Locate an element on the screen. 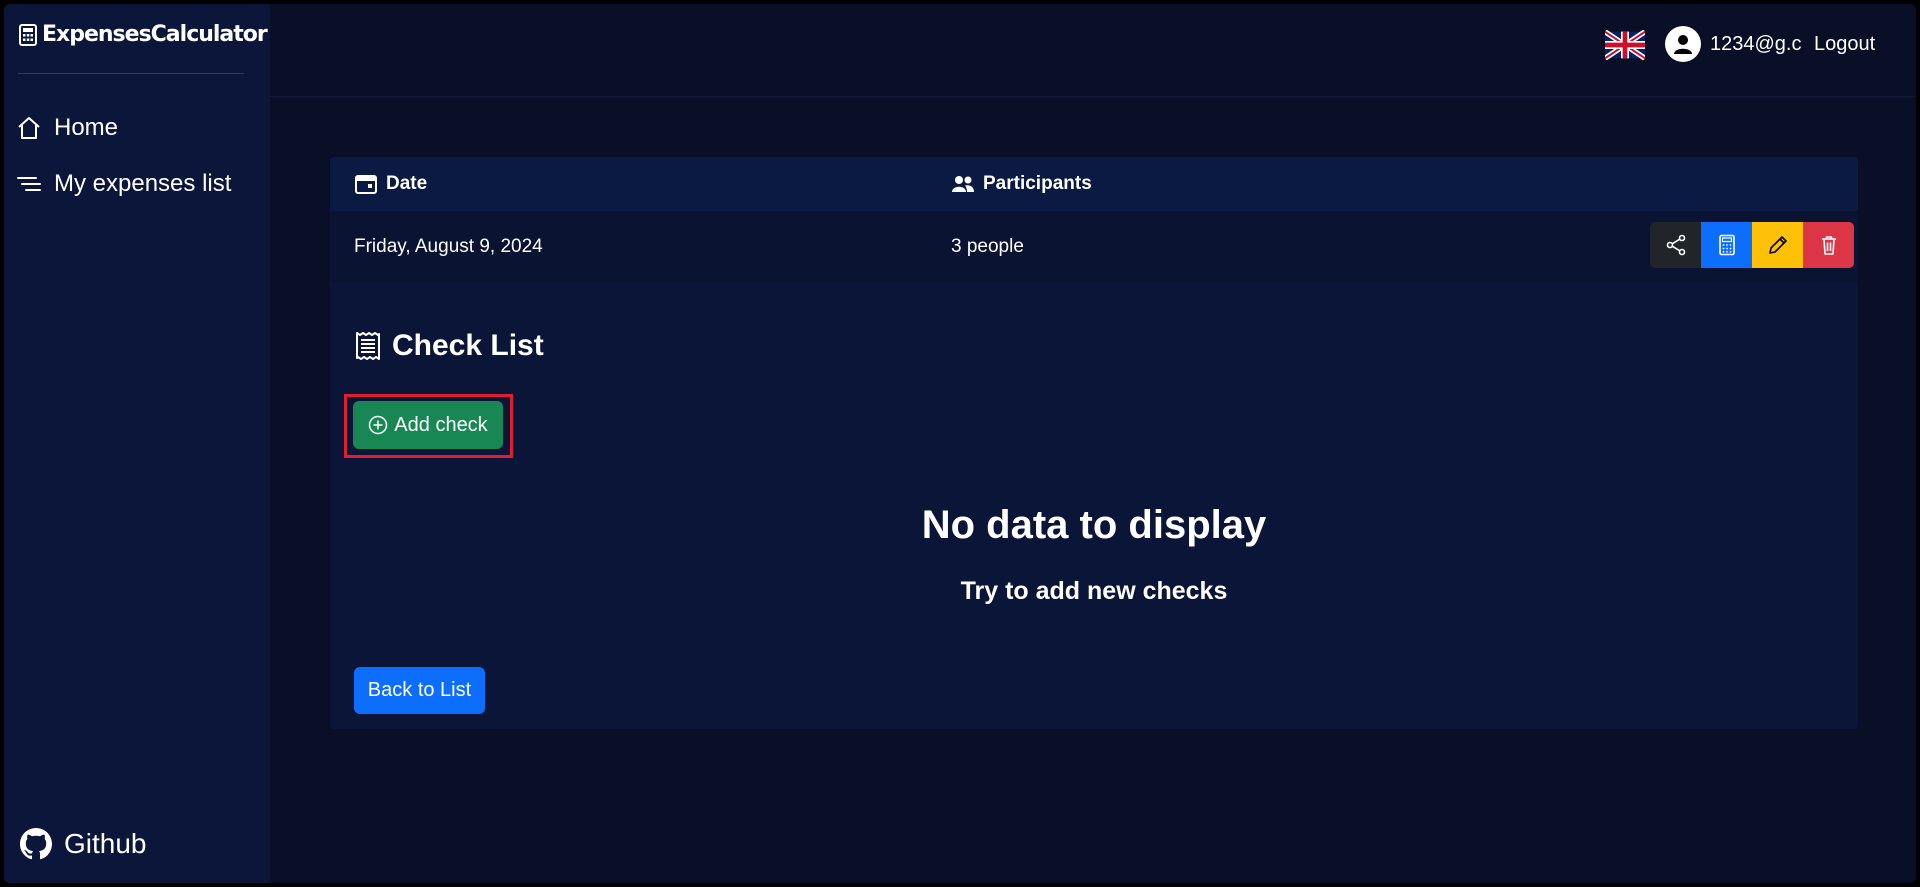  uk-flag-icon is located at coordinates (1625, 45).